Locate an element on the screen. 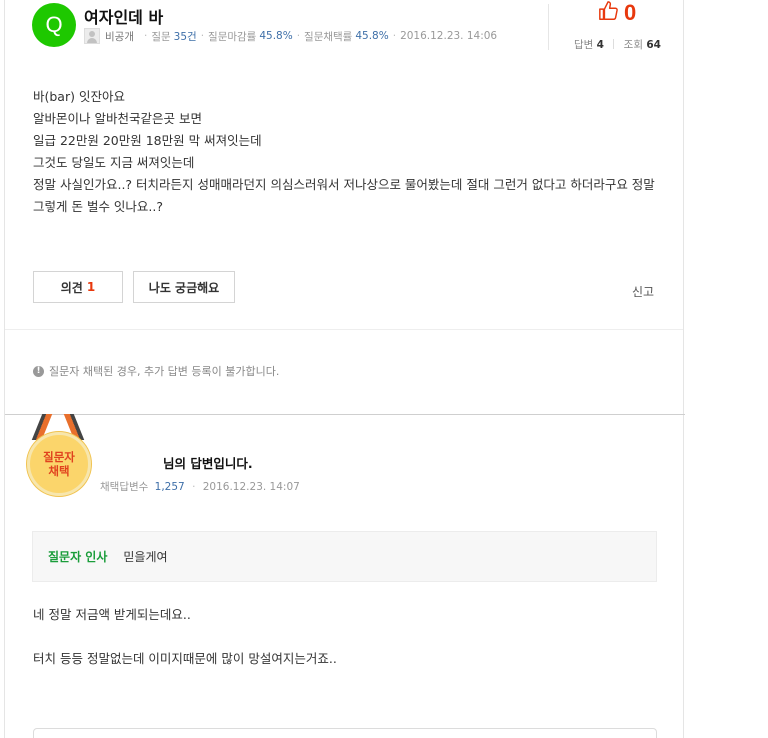 The height and width of the screenshot is (738, 768). answer-title: 님의 답변입니다. is located at coordinates (208, 463).